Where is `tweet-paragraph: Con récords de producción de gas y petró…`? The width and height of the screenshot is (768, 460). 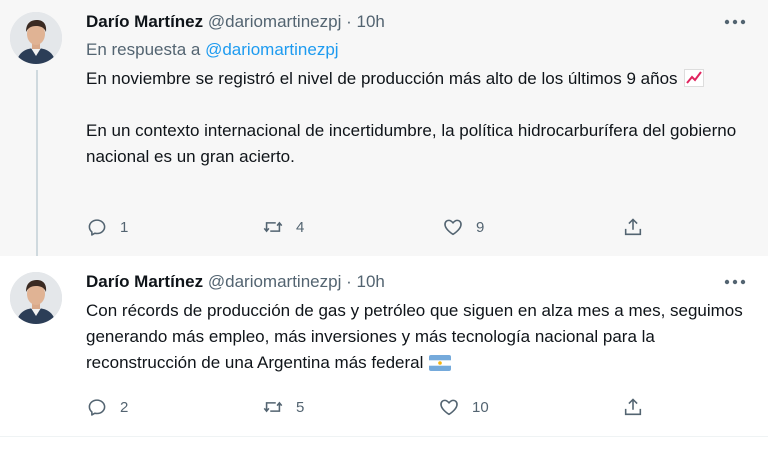
tweet-paragraph: Con récords de producción de gas y petró… is located at coordinates (421, 337).